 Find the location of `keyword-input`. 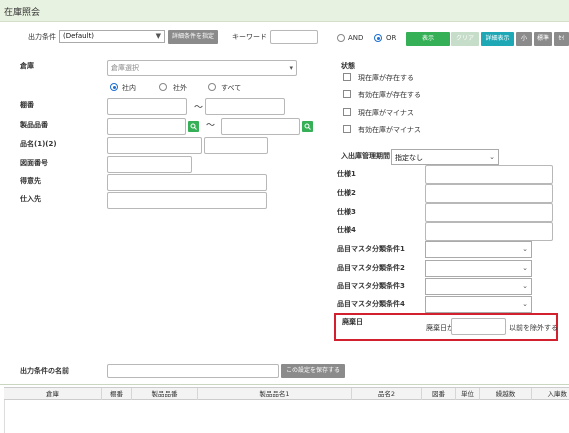

keyword-input is located at coordinates (294, 37).